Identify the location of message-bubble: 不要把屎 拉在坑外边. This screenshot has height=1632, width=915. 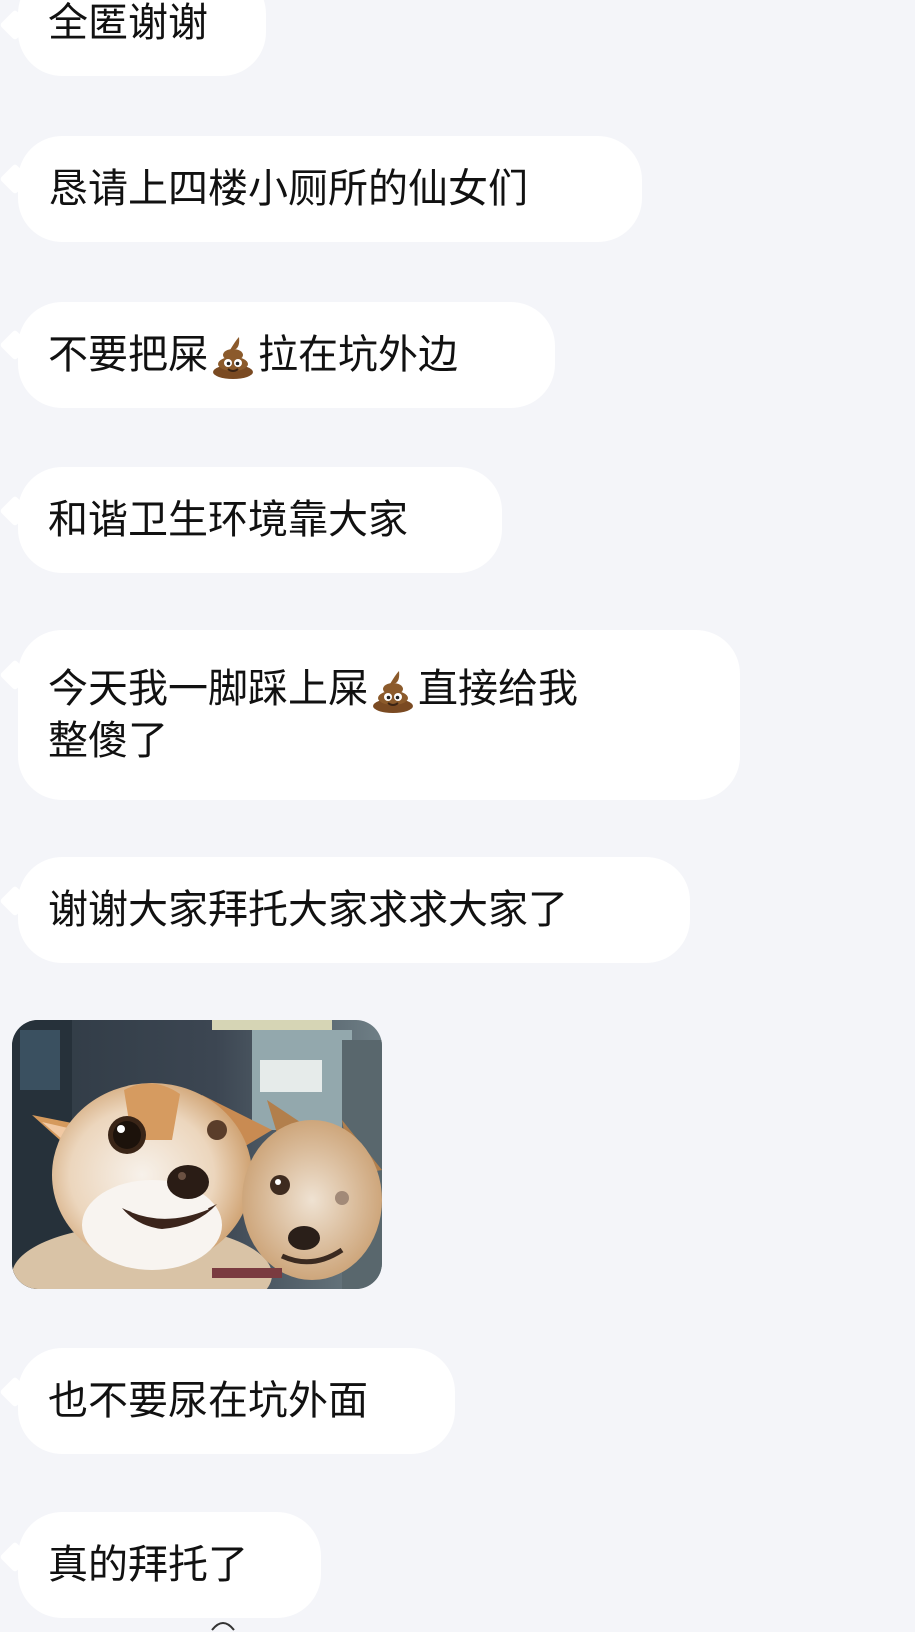
(286, 355).